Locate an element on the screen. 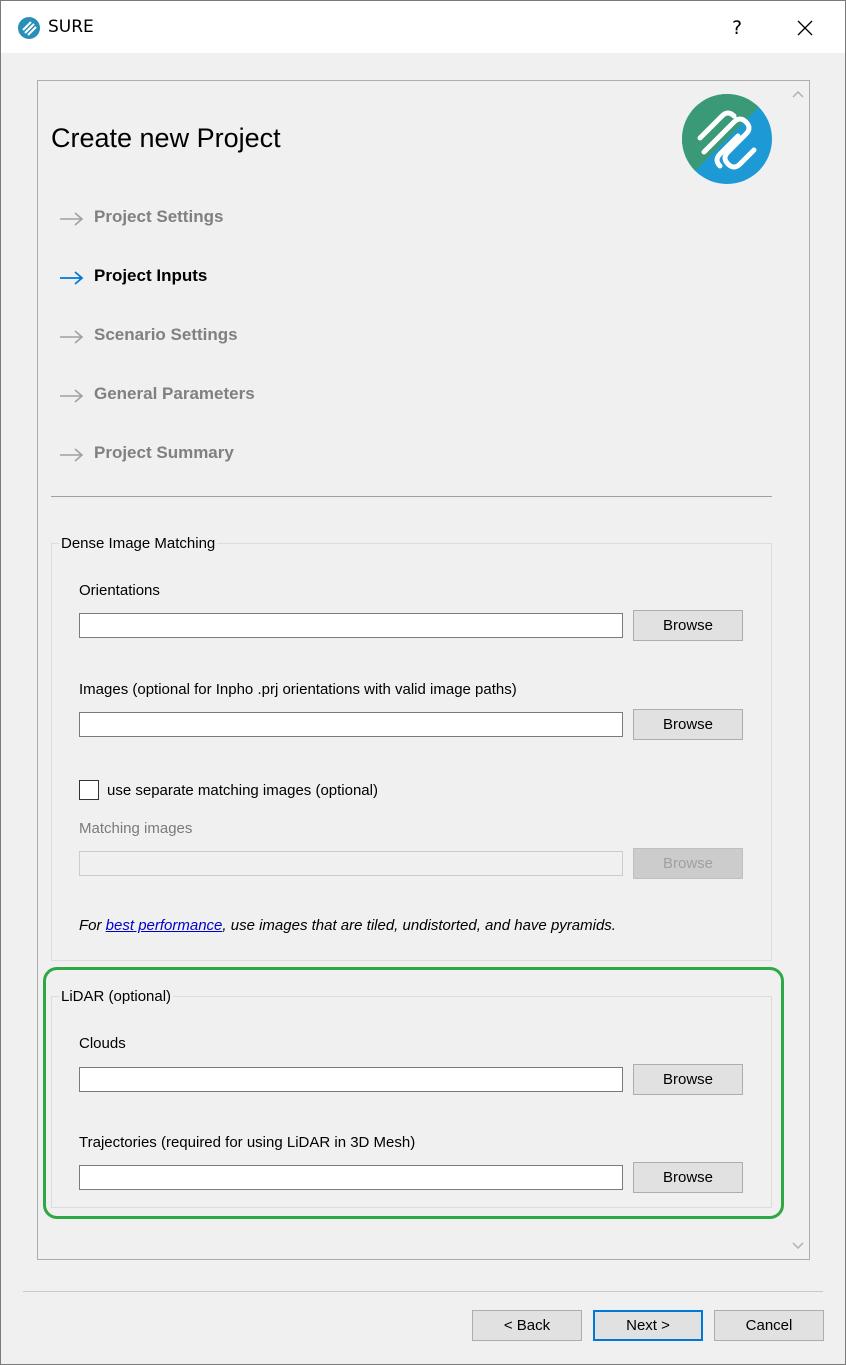  dense-matching-title: Dense Image Matching is located at coordinates (138, 543).